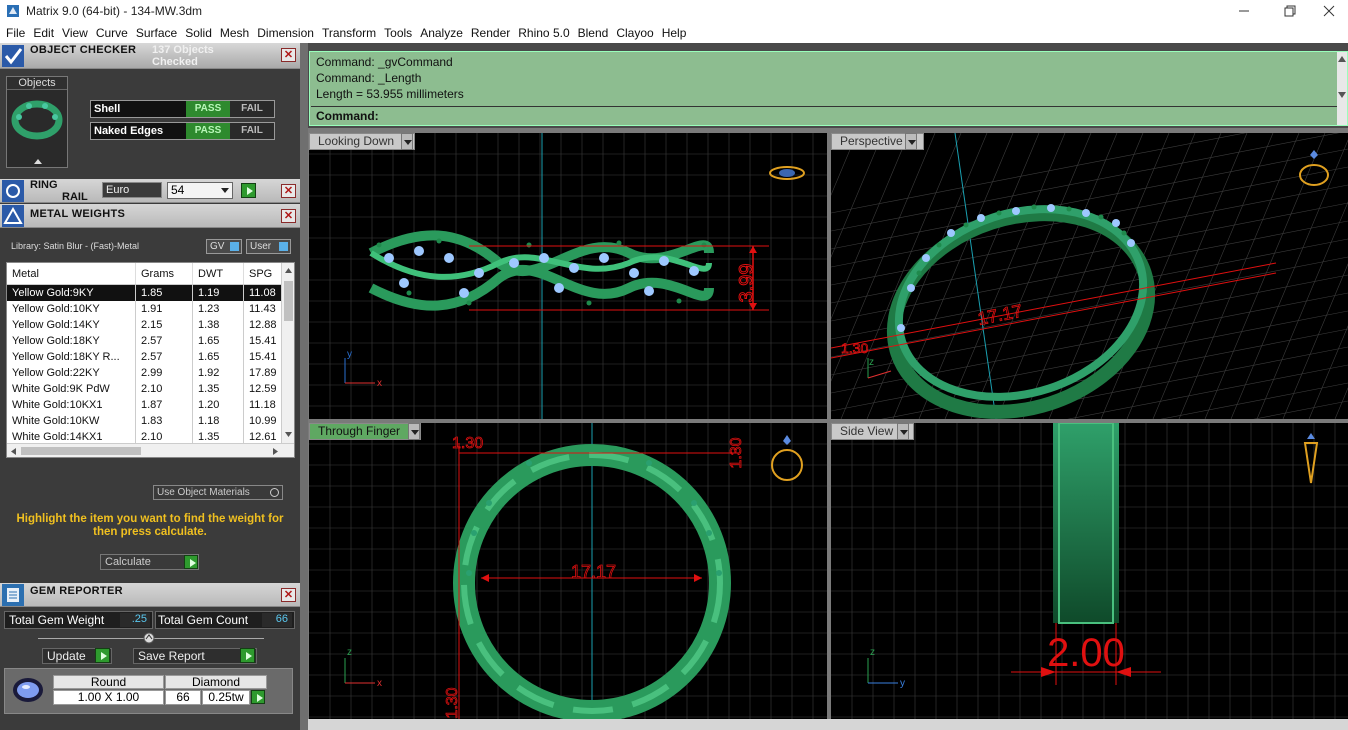  I want to click on panel-splitter, so click(304, 386).